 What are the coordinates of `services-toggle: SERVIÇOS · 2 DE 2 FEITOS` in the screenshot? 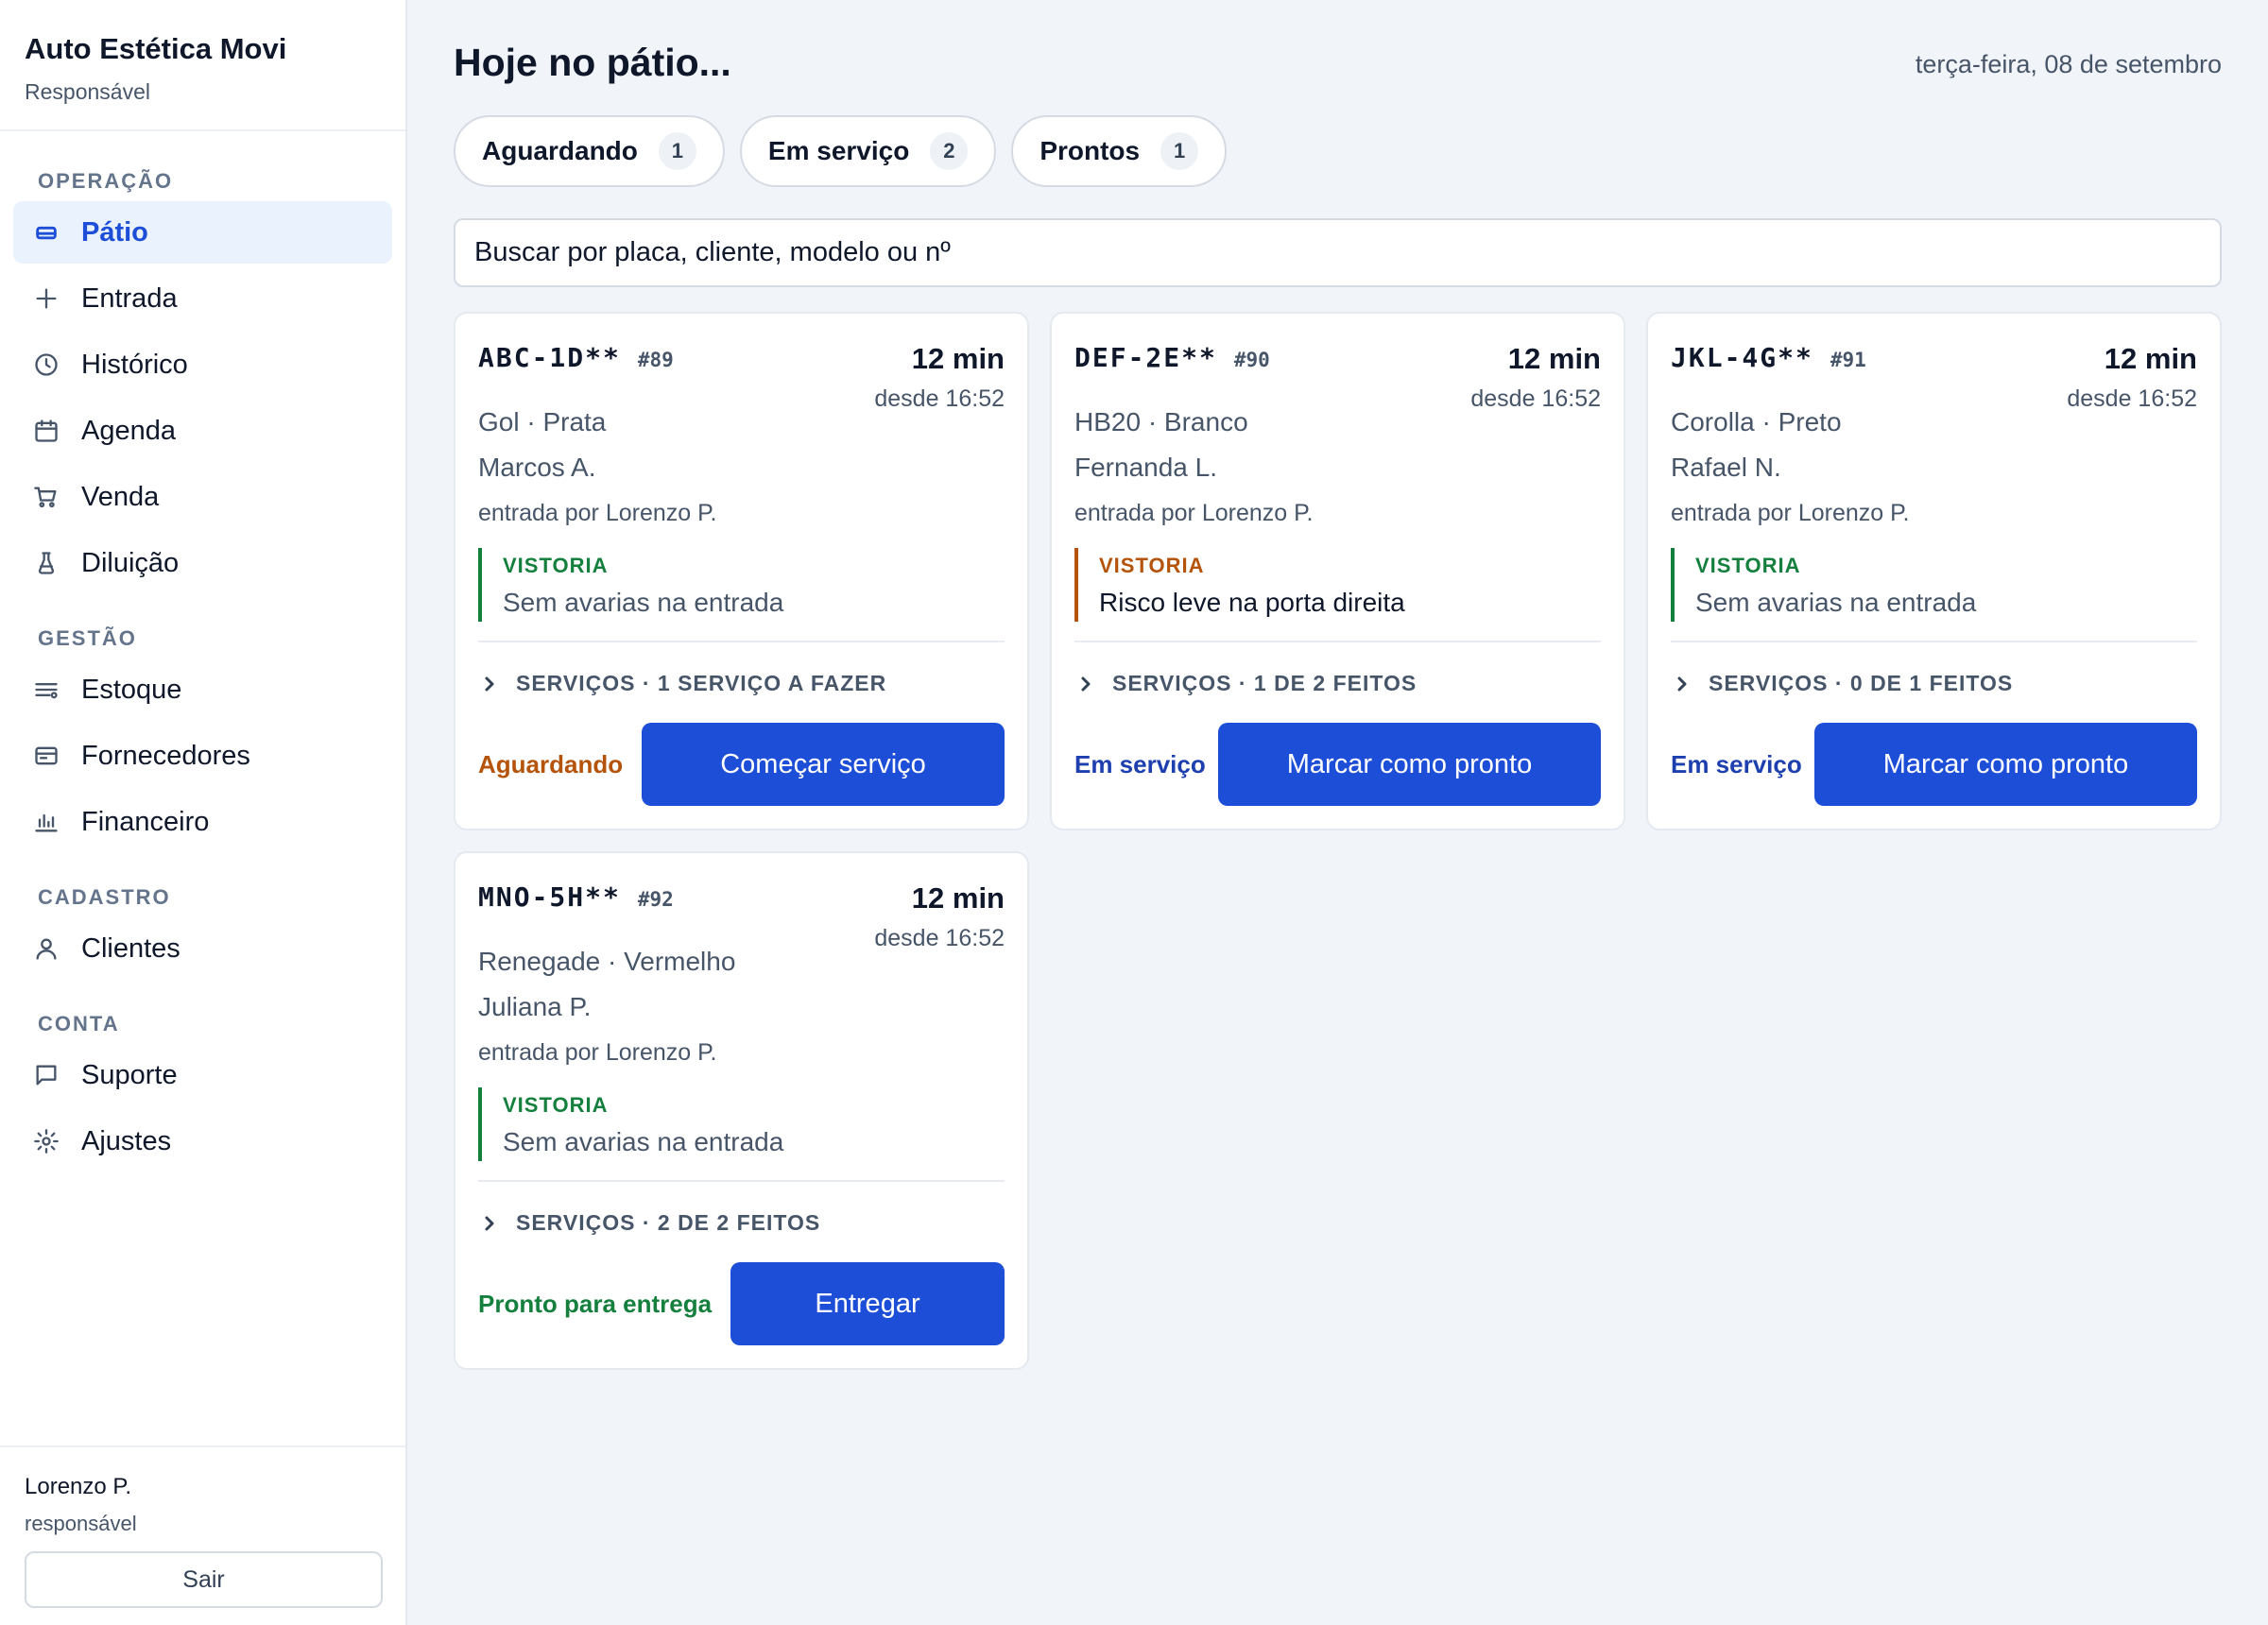 It's located at (741, 1223).